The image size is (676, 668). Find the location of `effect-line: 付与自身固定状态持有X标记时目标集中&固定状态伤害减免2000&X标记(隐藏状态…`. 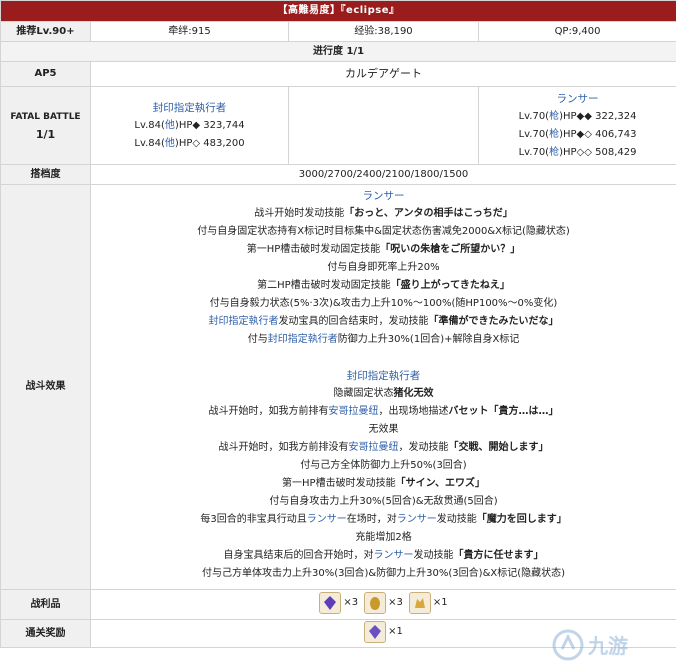

effect-line: 付与自身固定状态持有X标记时目标集中&固定状态伤害减免2000&X标记(隐藏状态… is located at coordinates (383, 232).